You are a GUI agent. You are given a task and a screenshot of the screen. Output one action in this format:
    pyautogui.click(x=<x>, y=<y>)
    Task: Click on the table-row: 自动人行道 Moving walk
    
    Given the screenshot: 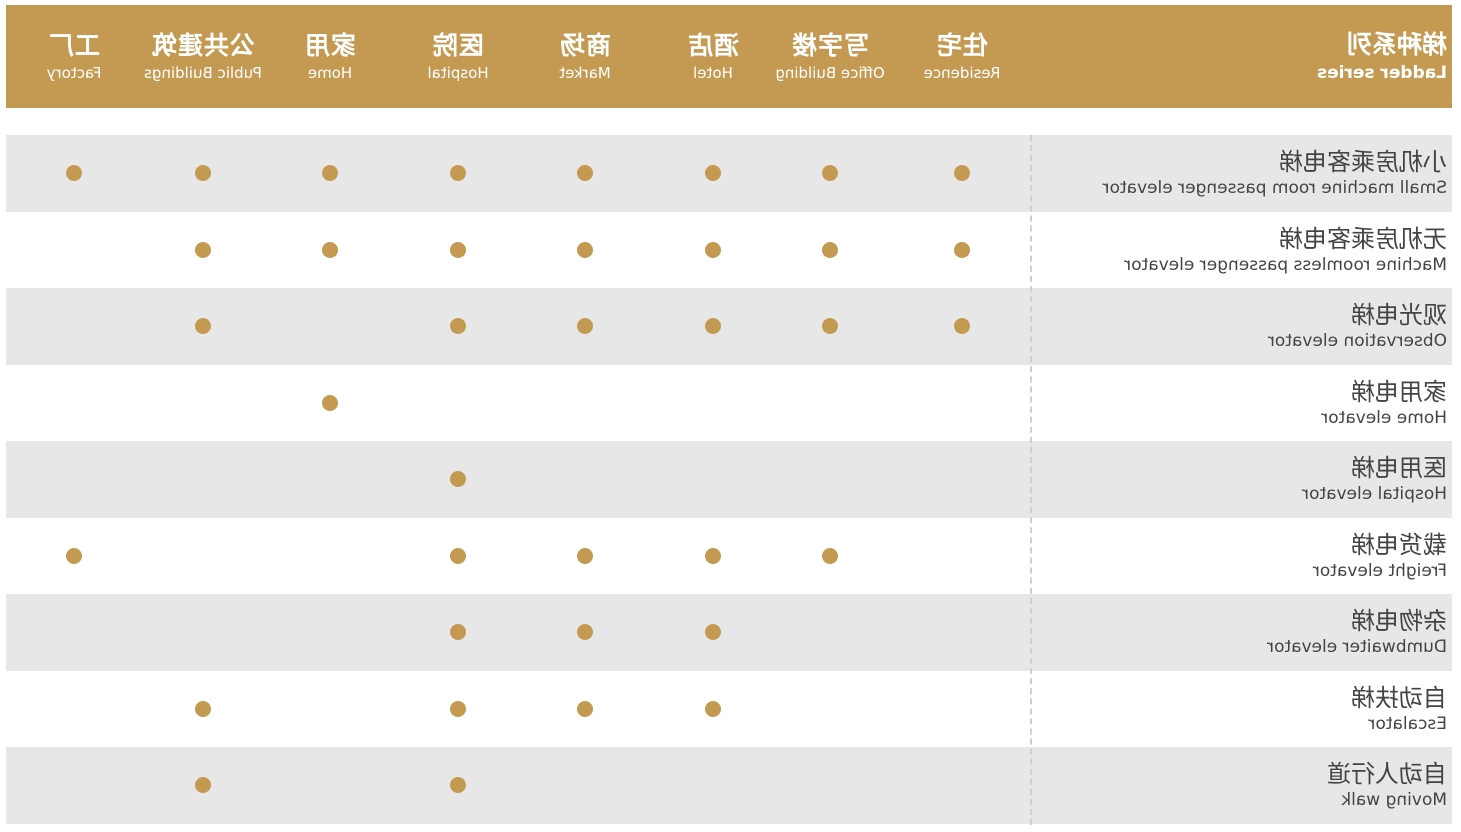 What is the action you would take?
    pyautogui.click(x=729, y=785)
    